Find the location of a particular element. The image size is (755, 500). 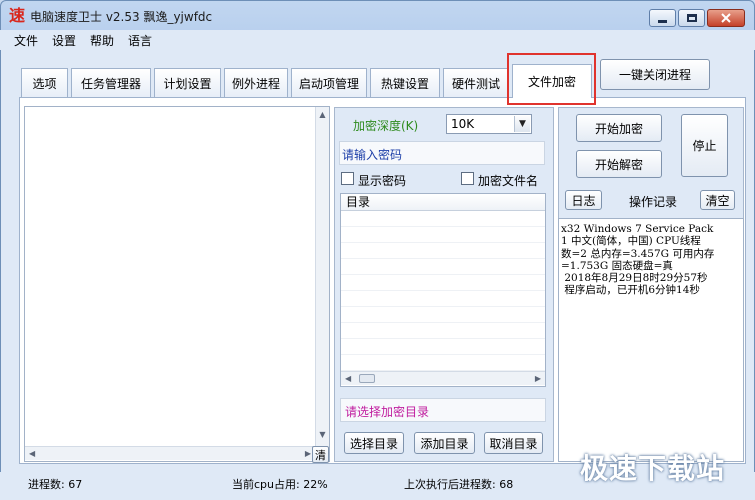

select-directory-hint: 请选择加密目录 is located at coordinates (443, 410).